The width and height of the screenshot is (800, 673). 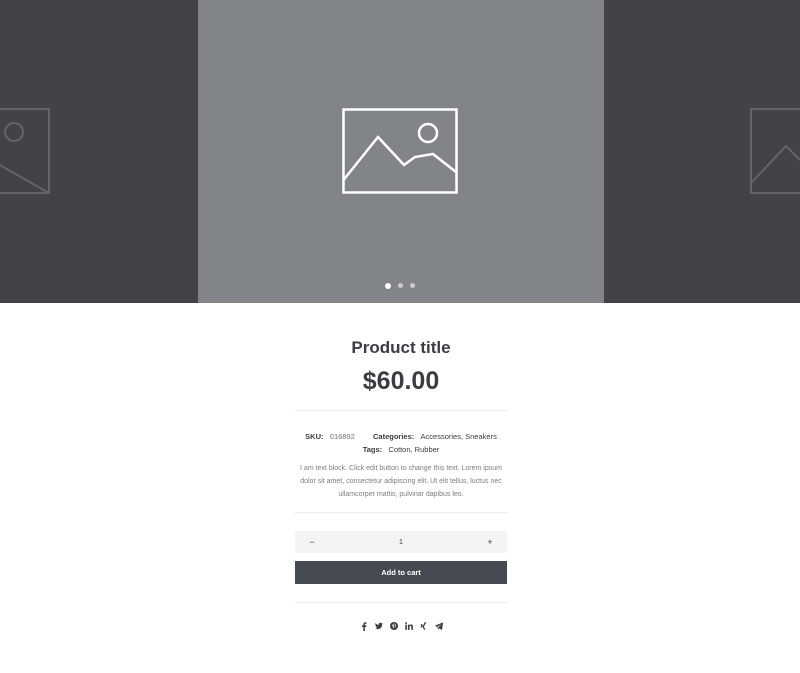 I want to click on sku-label: SKU:, so click(x=314, y=436).